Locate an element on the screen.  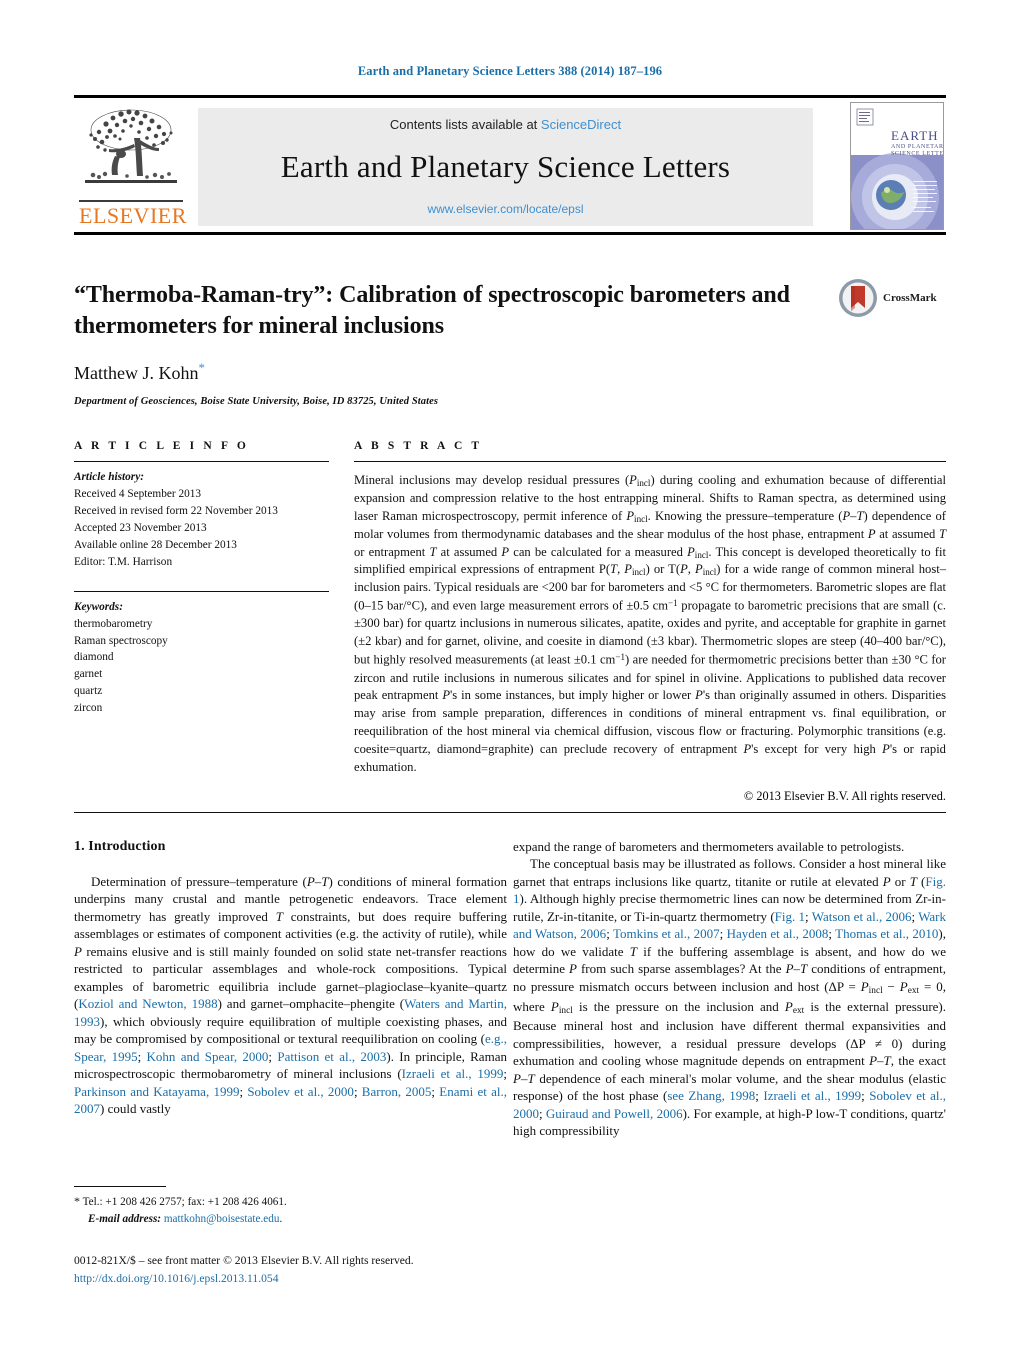
author-line: Matthew J. Kohn* is located at coordinates (510, 372).